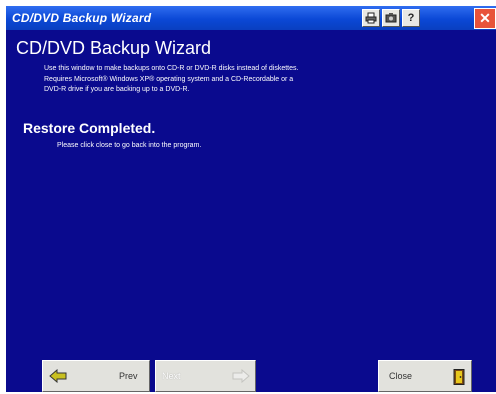 The width and height of the screenshot is (496, 394). Describe the element at coordinates (459, 377) in the screenshot. I see `exit-door-icon` at that location.